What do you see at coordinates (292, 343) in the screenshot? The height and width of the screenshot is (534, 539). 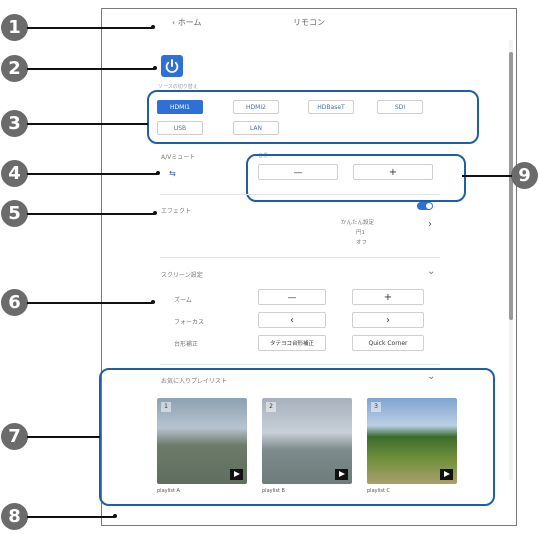 I see `hv-keystone-button: タテヨコ台形補正` at bounding box center [292, 343].